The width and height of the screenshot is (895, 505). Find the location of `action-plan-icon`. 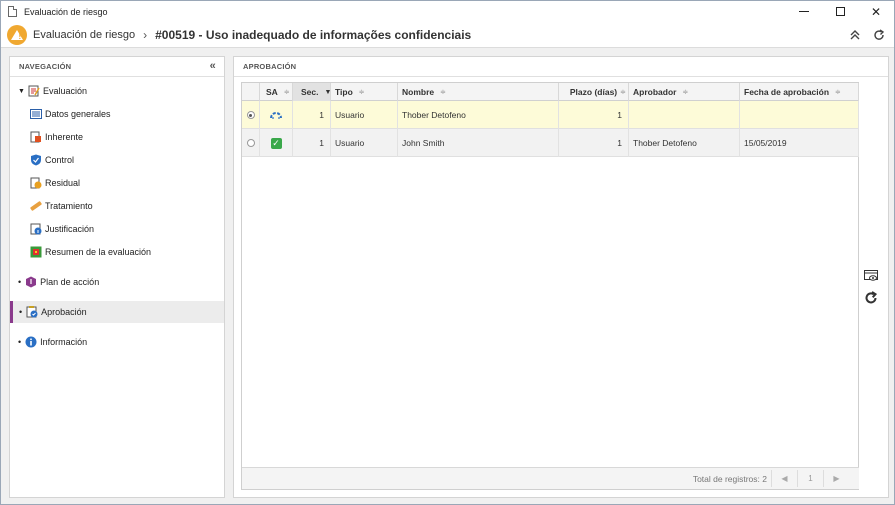

action-plan-icon is located at coordinates (31, 282).